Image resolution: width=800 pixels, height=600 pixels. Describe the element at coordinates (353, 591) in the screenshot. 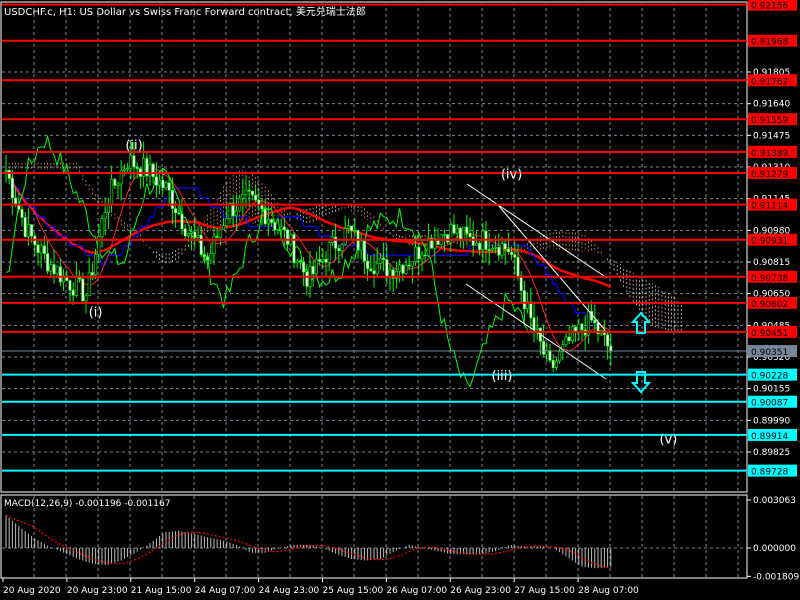

I see `time-tick-label: 25 Aug 15:00` at that location.